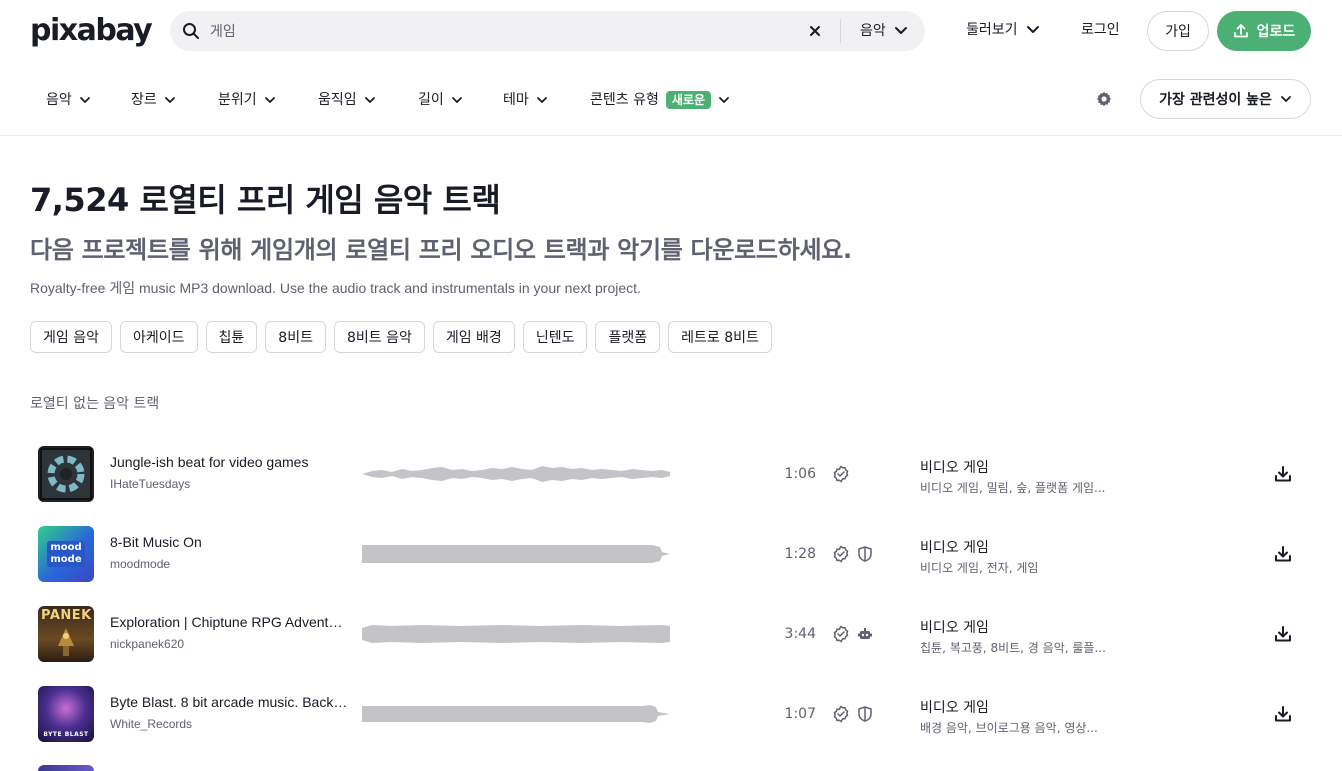 The height and width of the screenshot is (771, 1342). Describe the element at coordinates (150, 484) in the screenshot. I see `track-artist: IHateTuesdays` at that location.